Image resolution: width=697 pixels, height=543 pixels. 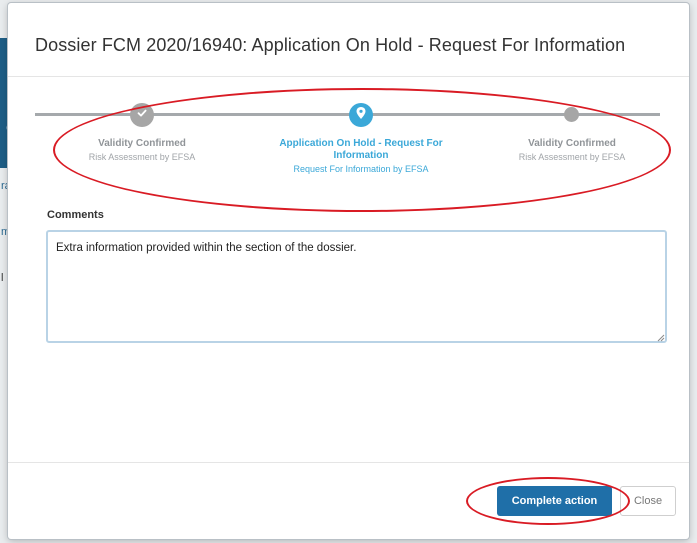 I want to click on comments-label: Comments, so click(x=75, y=215).